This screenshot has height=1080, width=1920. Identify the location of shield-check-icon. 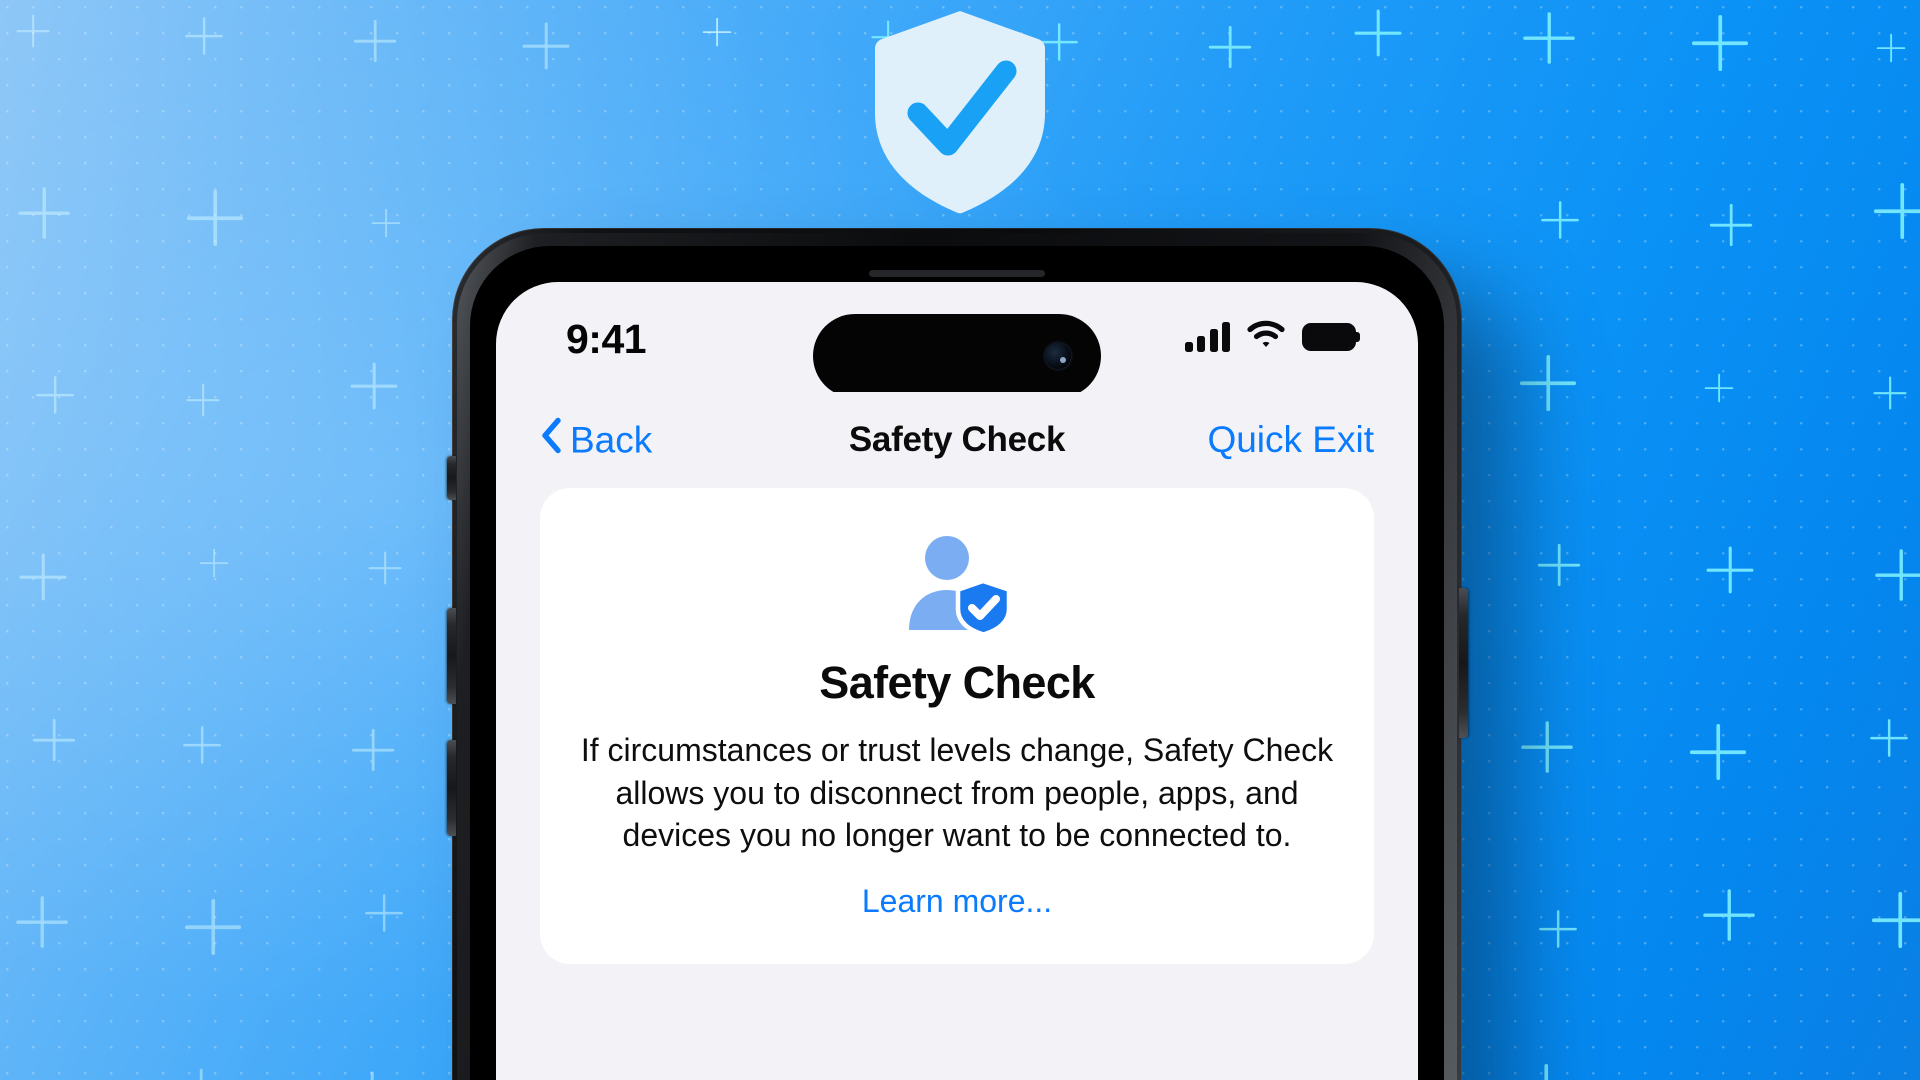
(960, 112).